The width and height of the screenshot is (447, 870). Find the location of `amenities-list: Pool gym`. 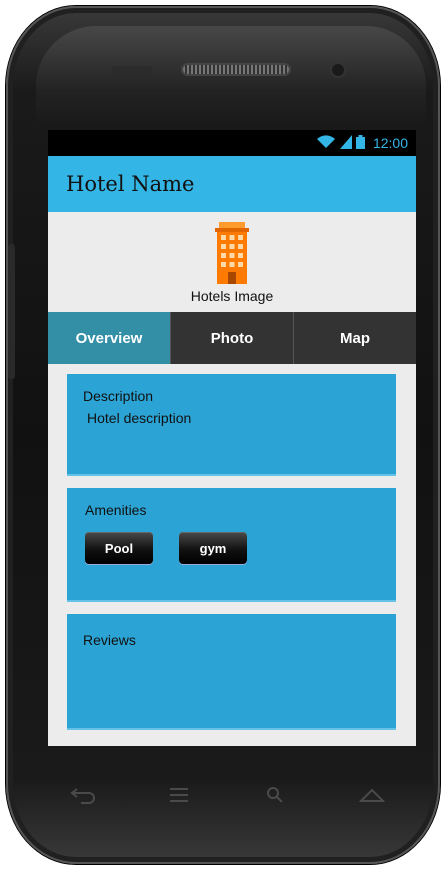

amenities-list: Pool gym is located at coordinates (231, 548).